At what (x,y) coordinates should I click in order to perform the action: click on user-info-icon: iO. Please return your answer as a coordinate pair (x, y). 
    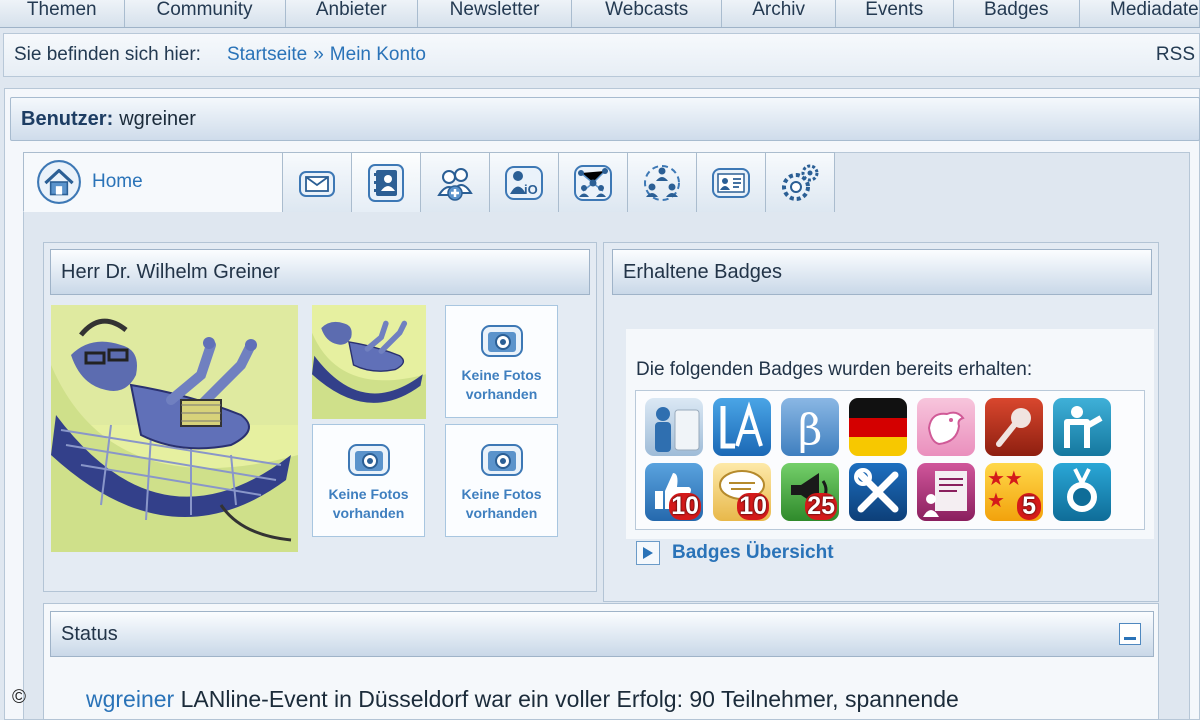
    Looking at the image, I should click on (524, 182).